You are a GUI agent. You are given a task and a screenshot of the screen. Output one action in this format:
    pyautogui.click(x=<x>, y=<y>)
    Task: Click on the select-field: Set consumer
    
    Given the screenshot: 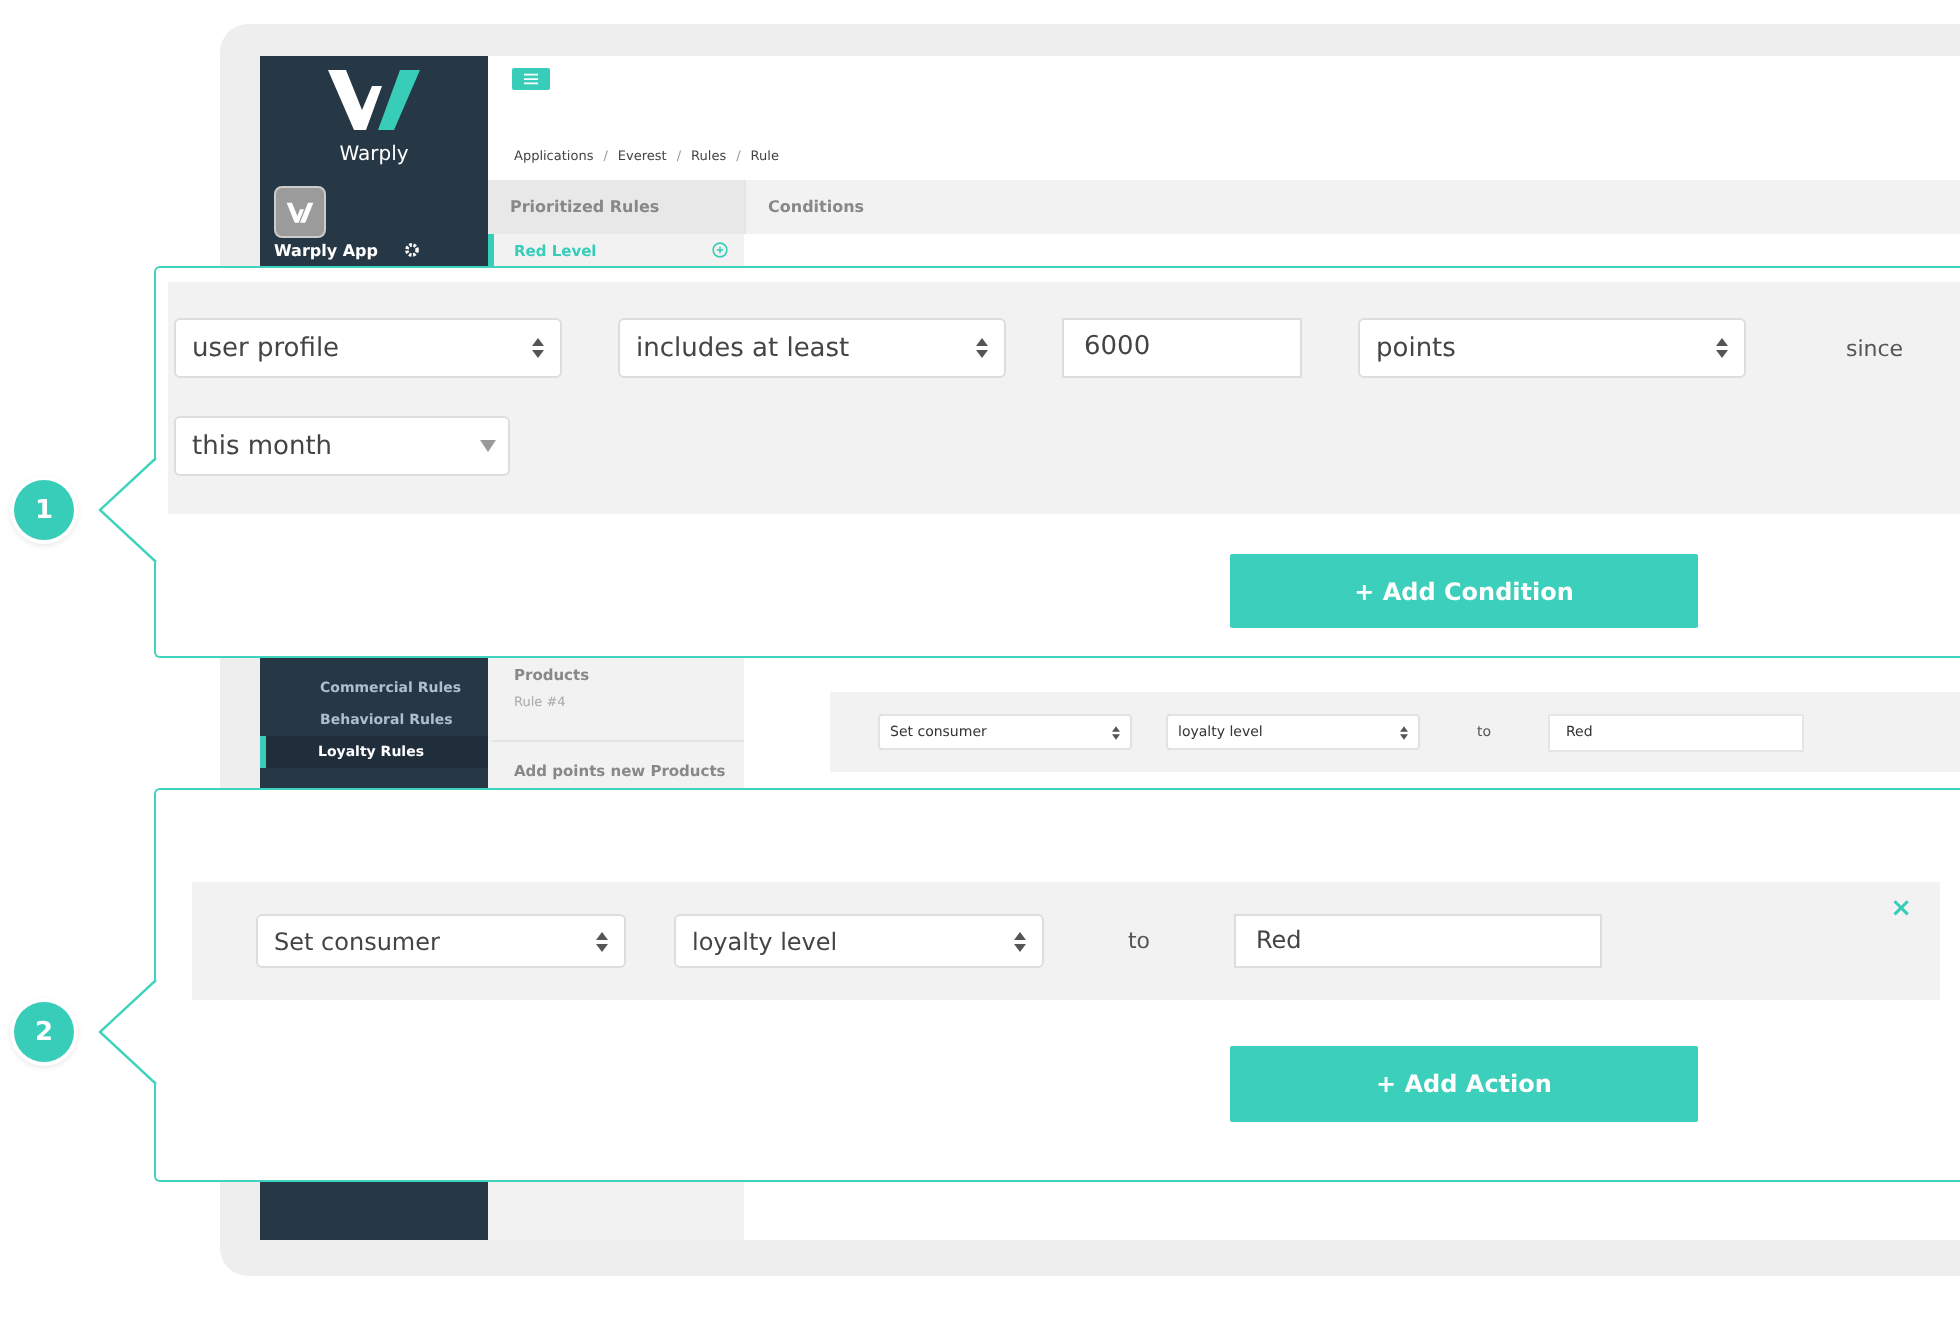 What is the action you would take?
    pyautogui.click(x=441, y=941)
    